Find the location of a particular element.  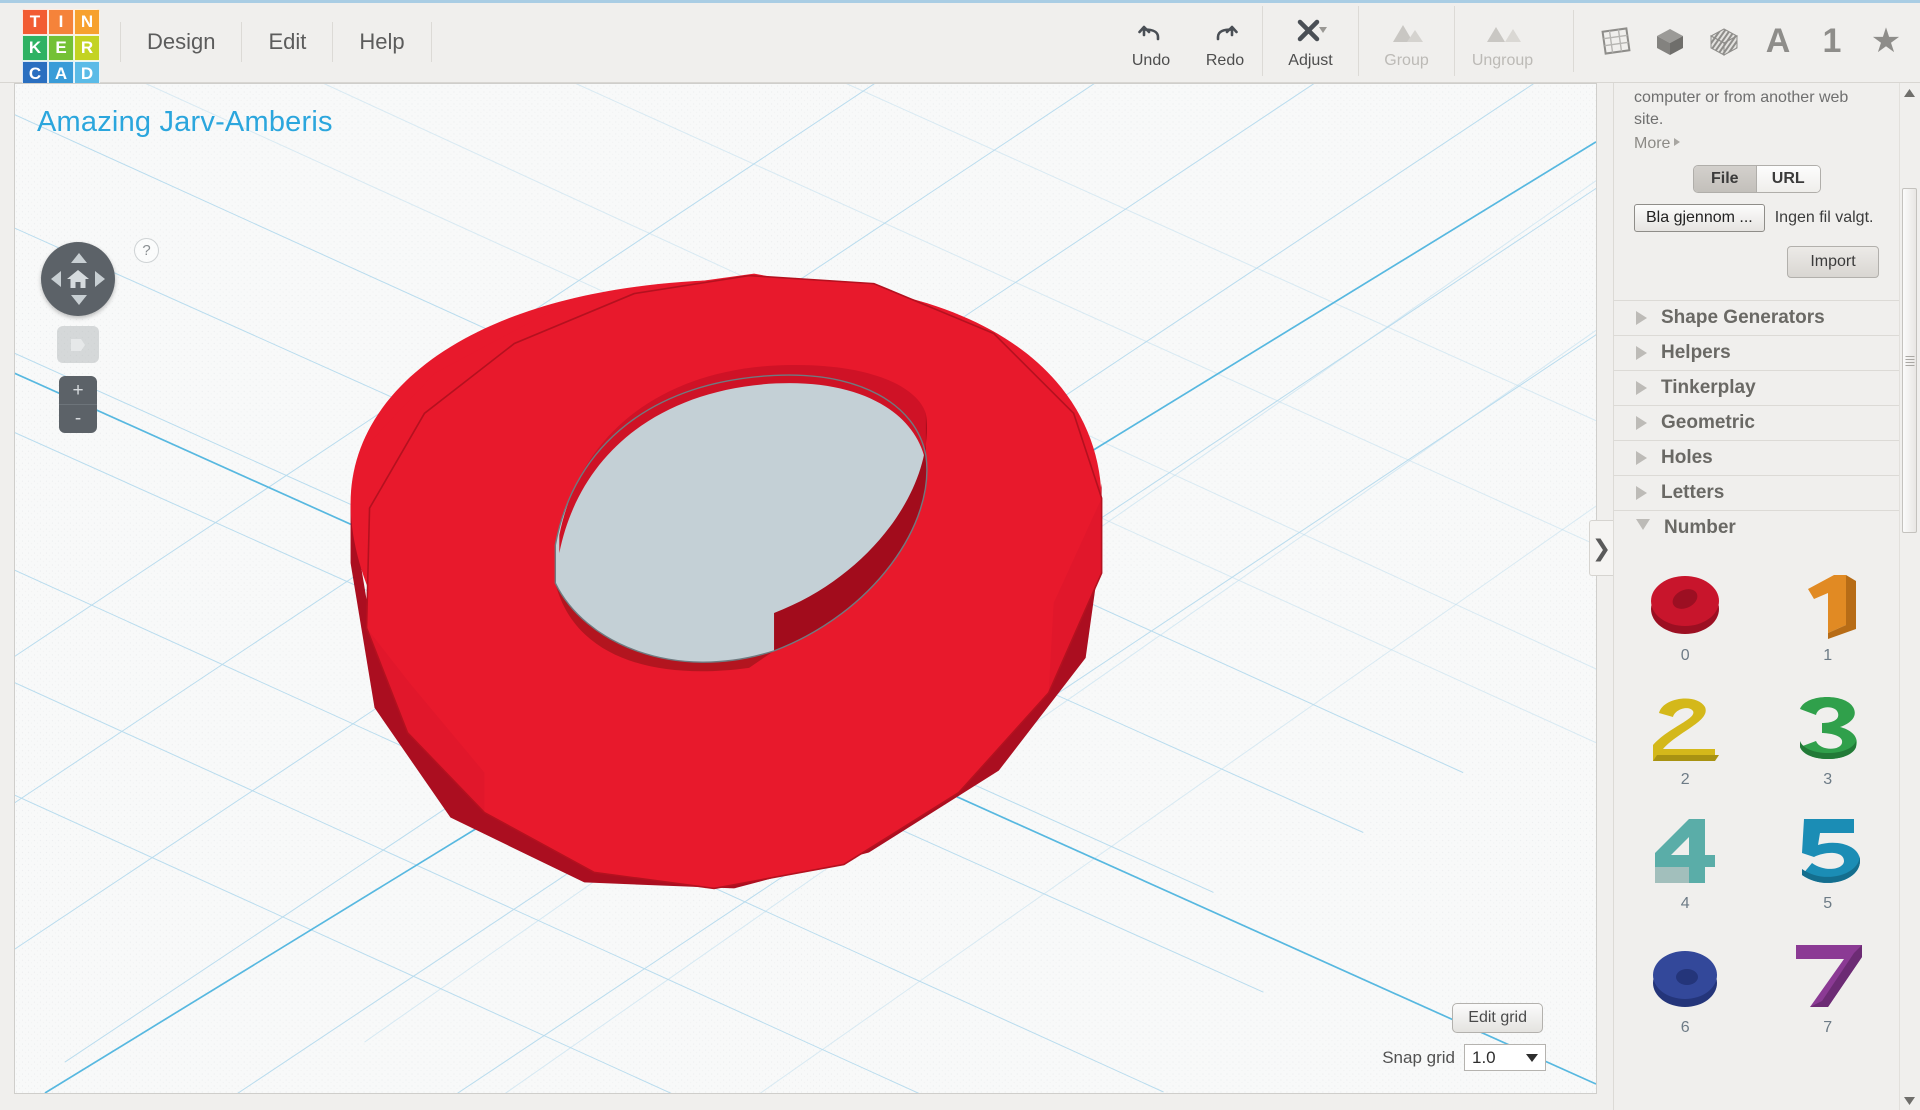

scroll-up-arrow is located at coordinates (1909, 92).